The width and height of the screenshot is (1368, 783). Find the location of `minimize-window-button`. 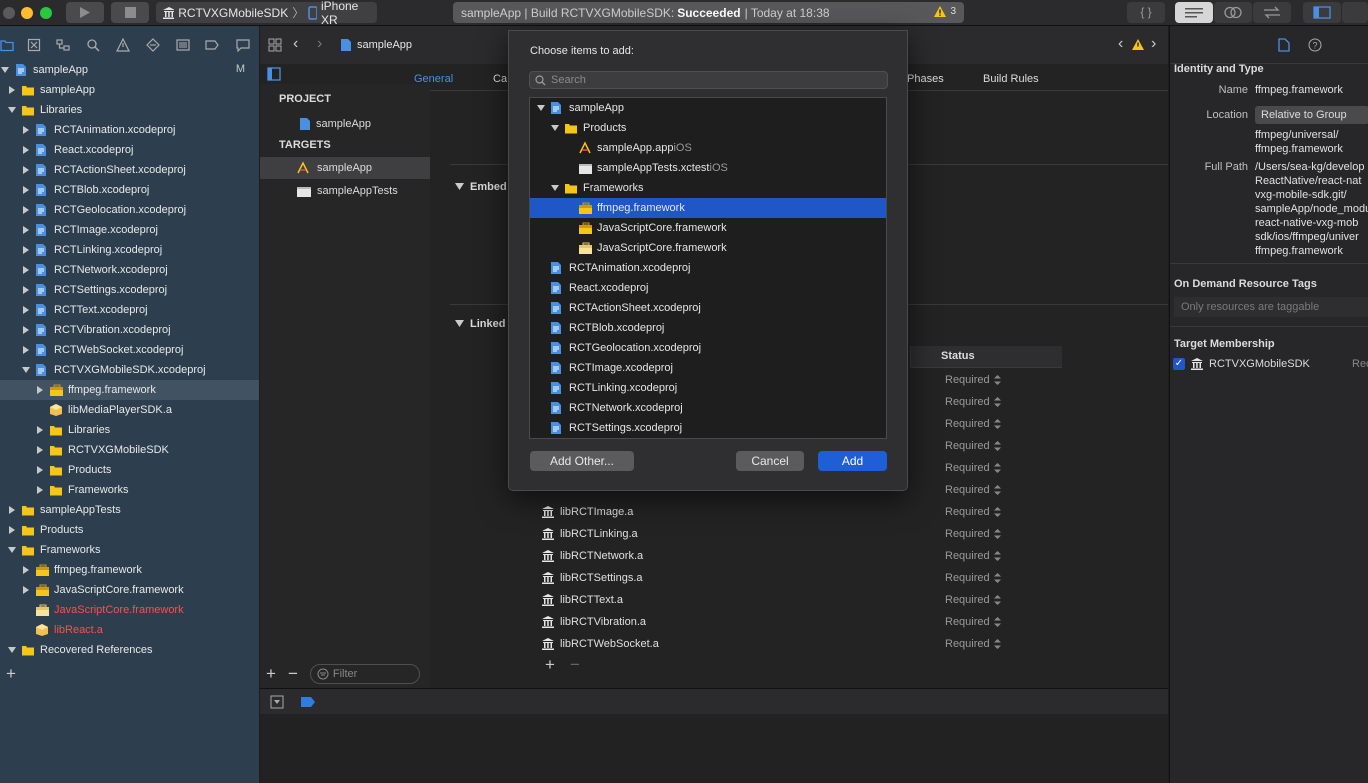

minimize-window-button is located at coordinates (27, 13).